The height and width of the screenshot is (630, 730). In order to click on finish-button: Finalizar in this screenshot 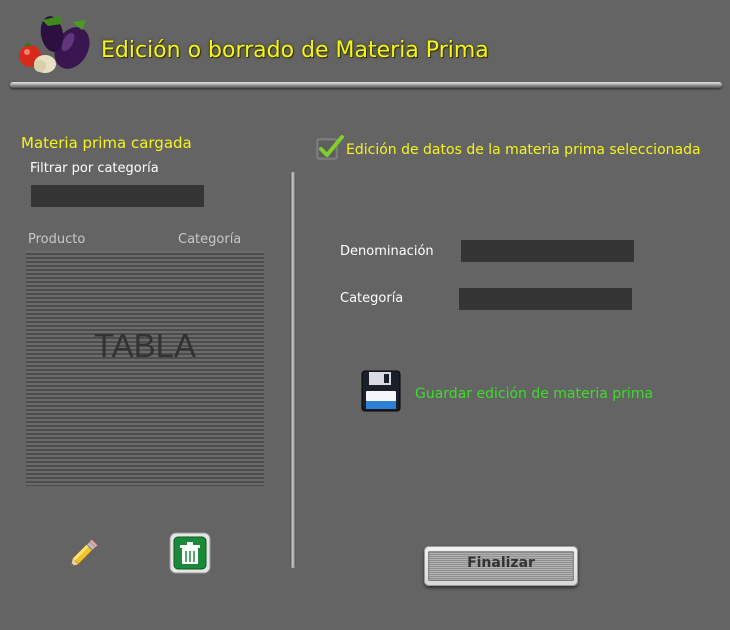, I will do `click(501, 566)`.